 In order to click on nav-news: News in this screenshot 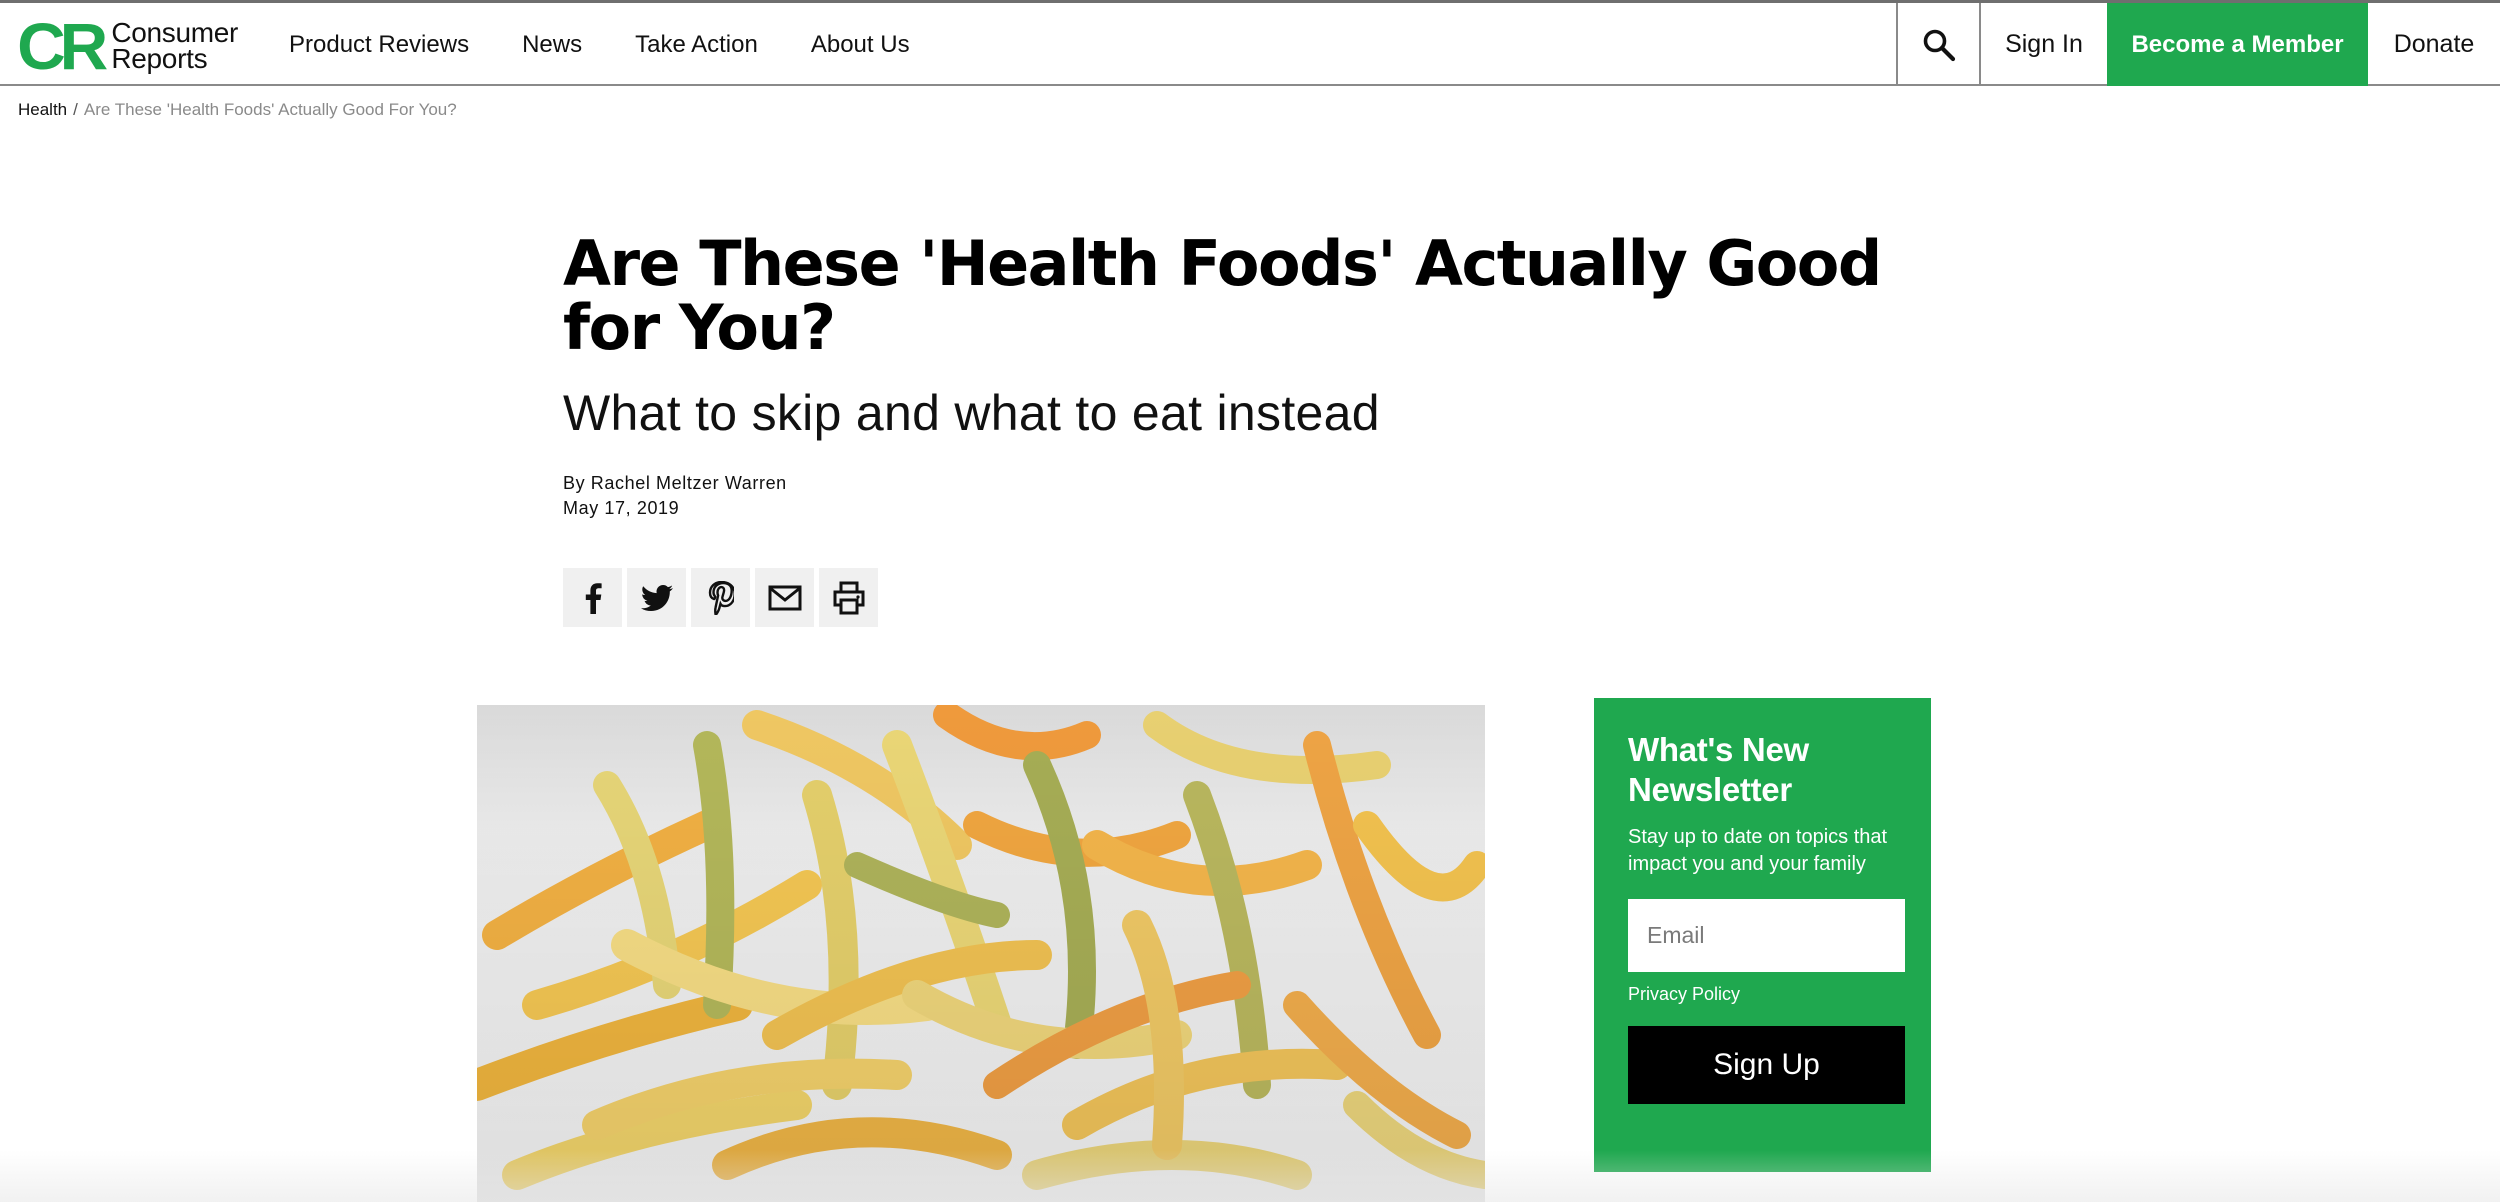, I will do `click(552, 45)`.